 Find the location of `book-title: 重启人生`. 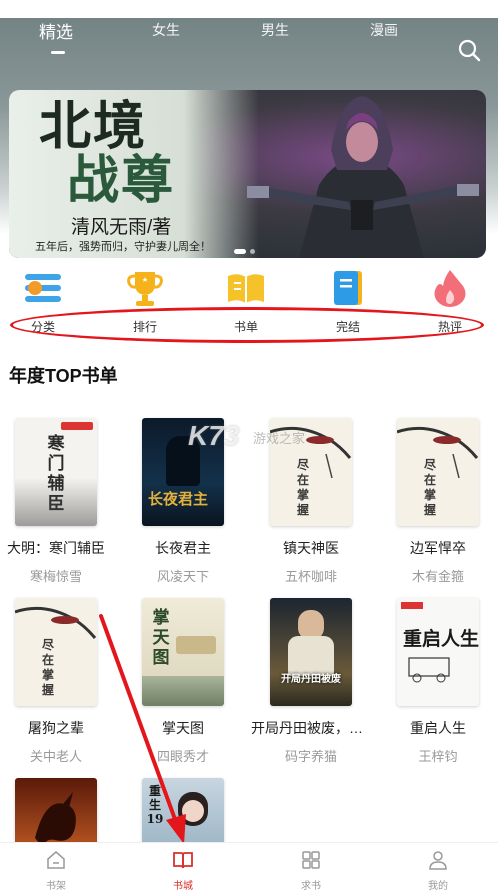

book-title: 重启人生 is located at coordinates (438, 728).